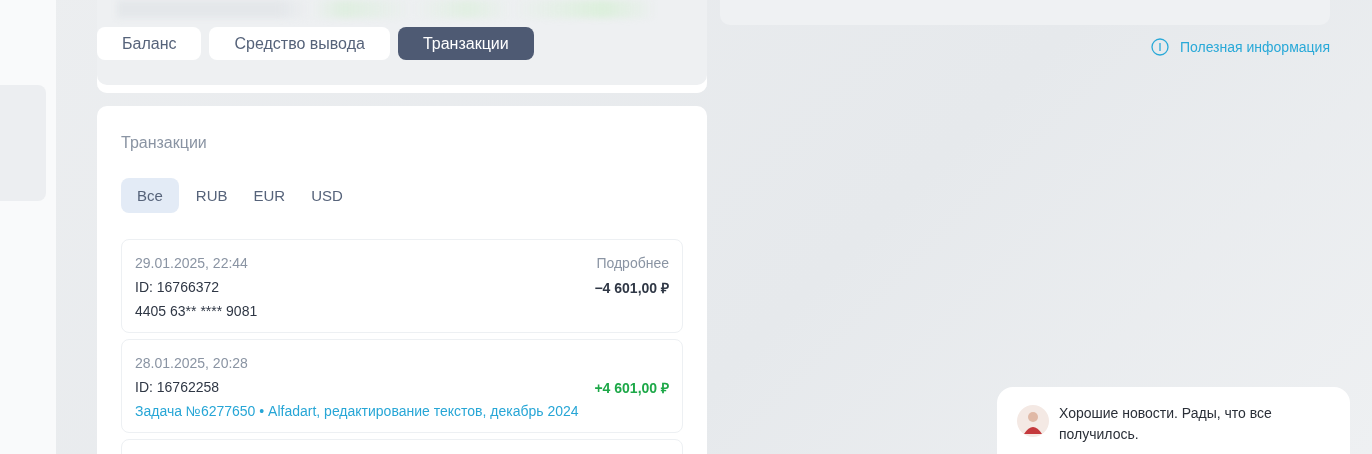 This screenshot has height=454, width=1372. Describe the element at coordinates (149, 43) in the screenshot. I see `tab: Баланс` at that location.